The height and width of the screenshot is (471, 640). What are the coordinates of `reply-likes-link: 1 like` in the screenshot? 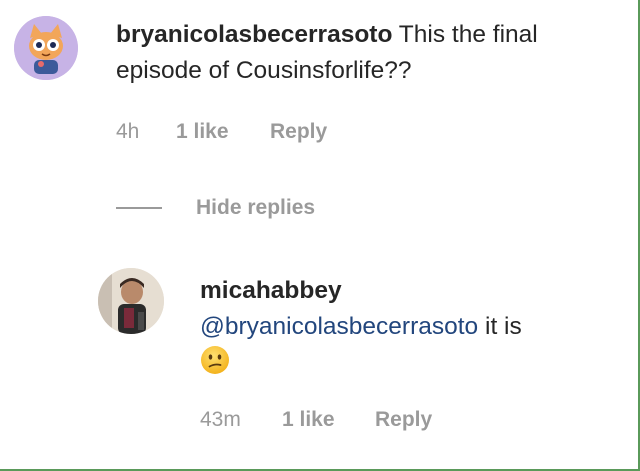 It's located at (308, 420).